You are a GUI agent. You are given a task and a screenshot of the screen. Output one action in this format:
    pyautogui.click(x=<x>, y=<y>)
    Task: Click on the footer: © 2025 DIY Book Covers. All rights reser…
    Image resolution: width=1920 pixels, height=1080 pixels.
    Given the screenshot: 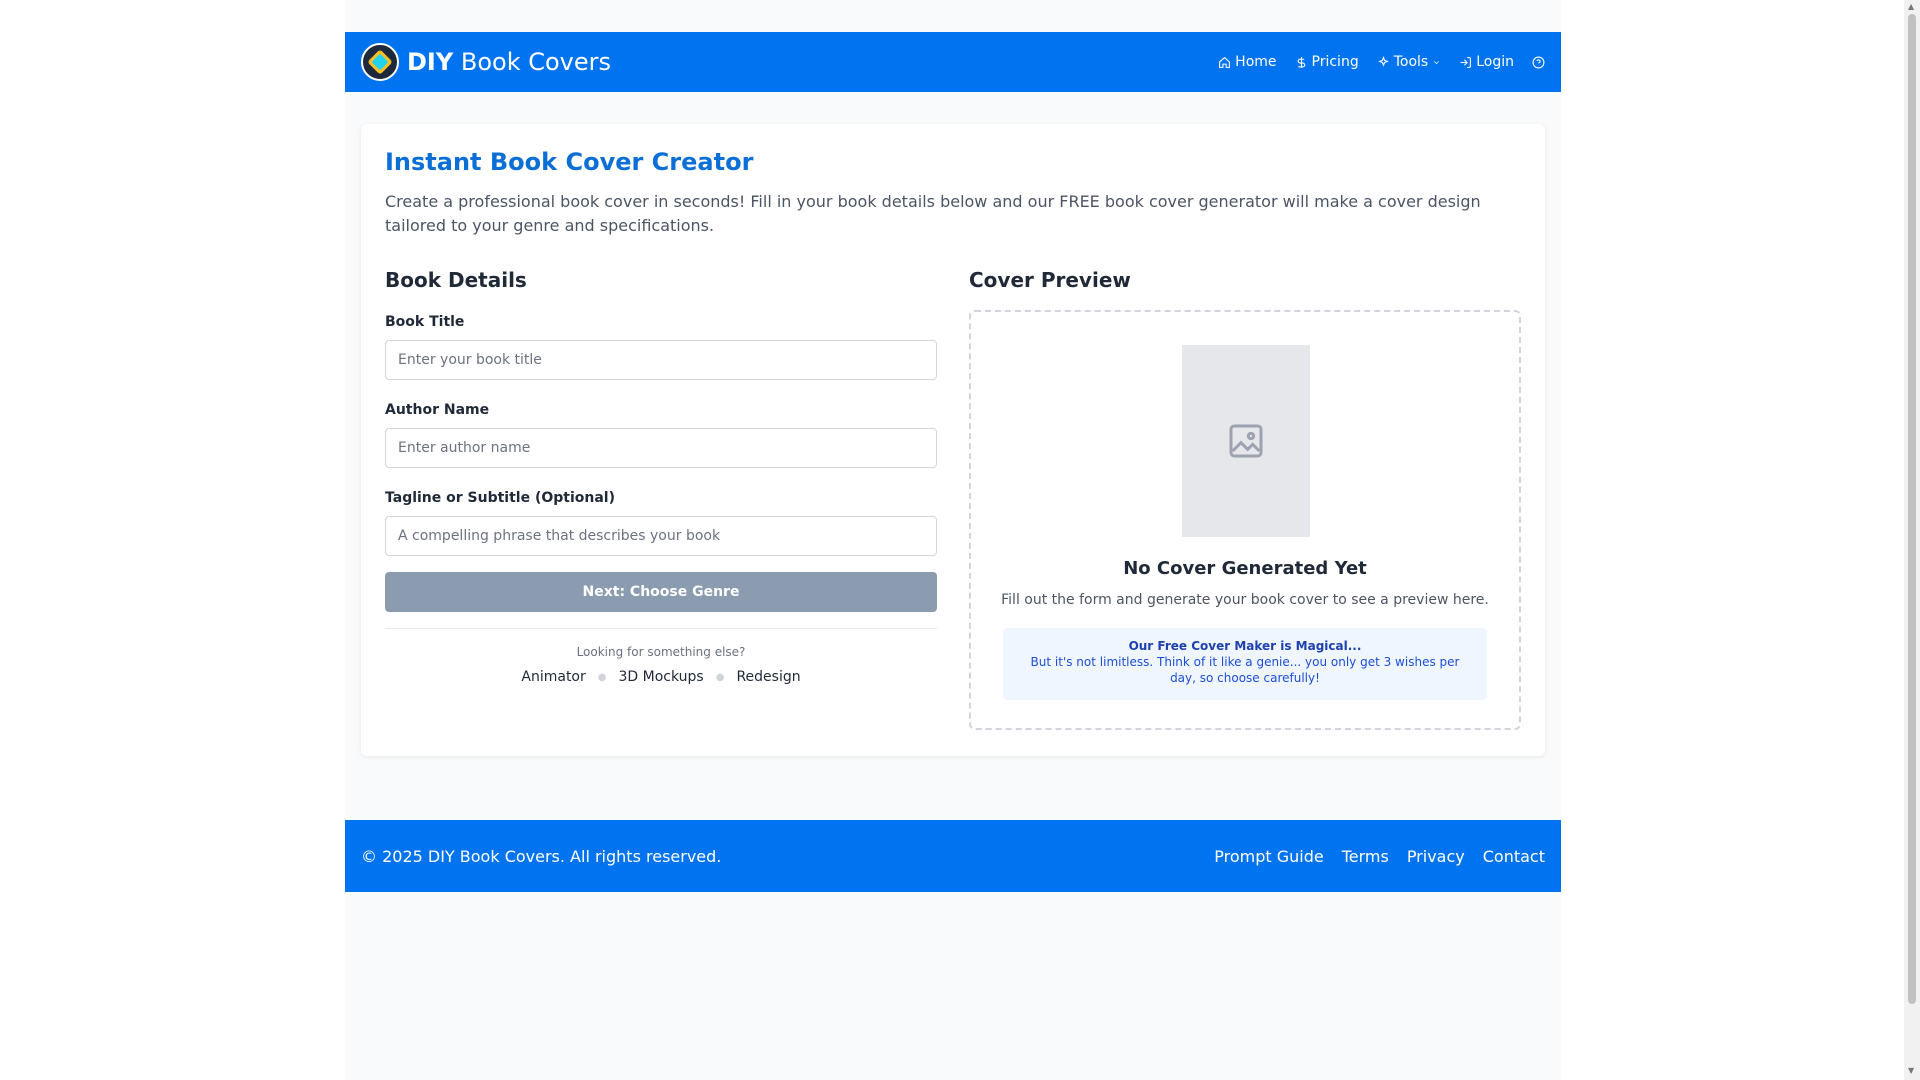 What is the action you would take?
    pyautogui.click(x=953, y=856)
    